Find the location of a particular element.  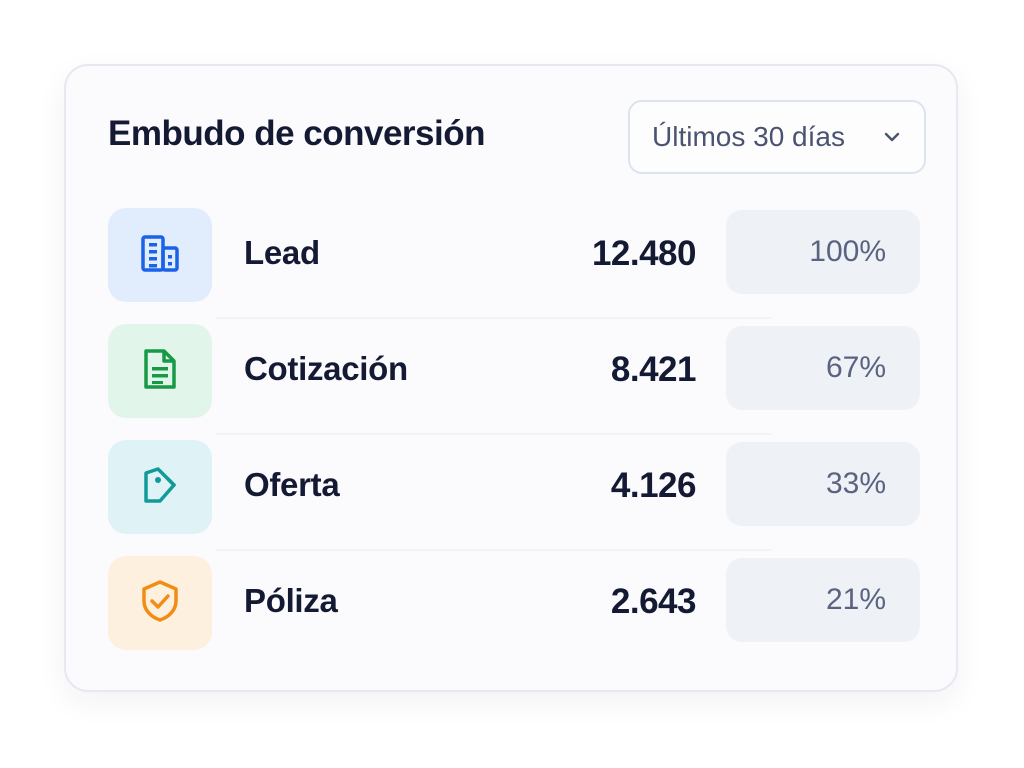

stage-count: 12.480 is located at coordinates (644, 253).